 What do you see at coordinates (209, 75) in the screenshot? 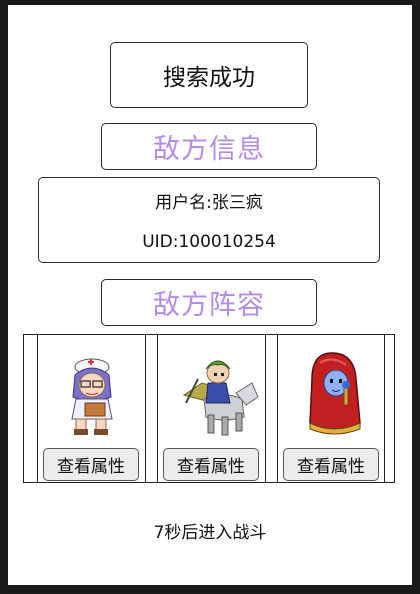
I see `search-success-title: 搜索成功` at bounding box center [209, 75].